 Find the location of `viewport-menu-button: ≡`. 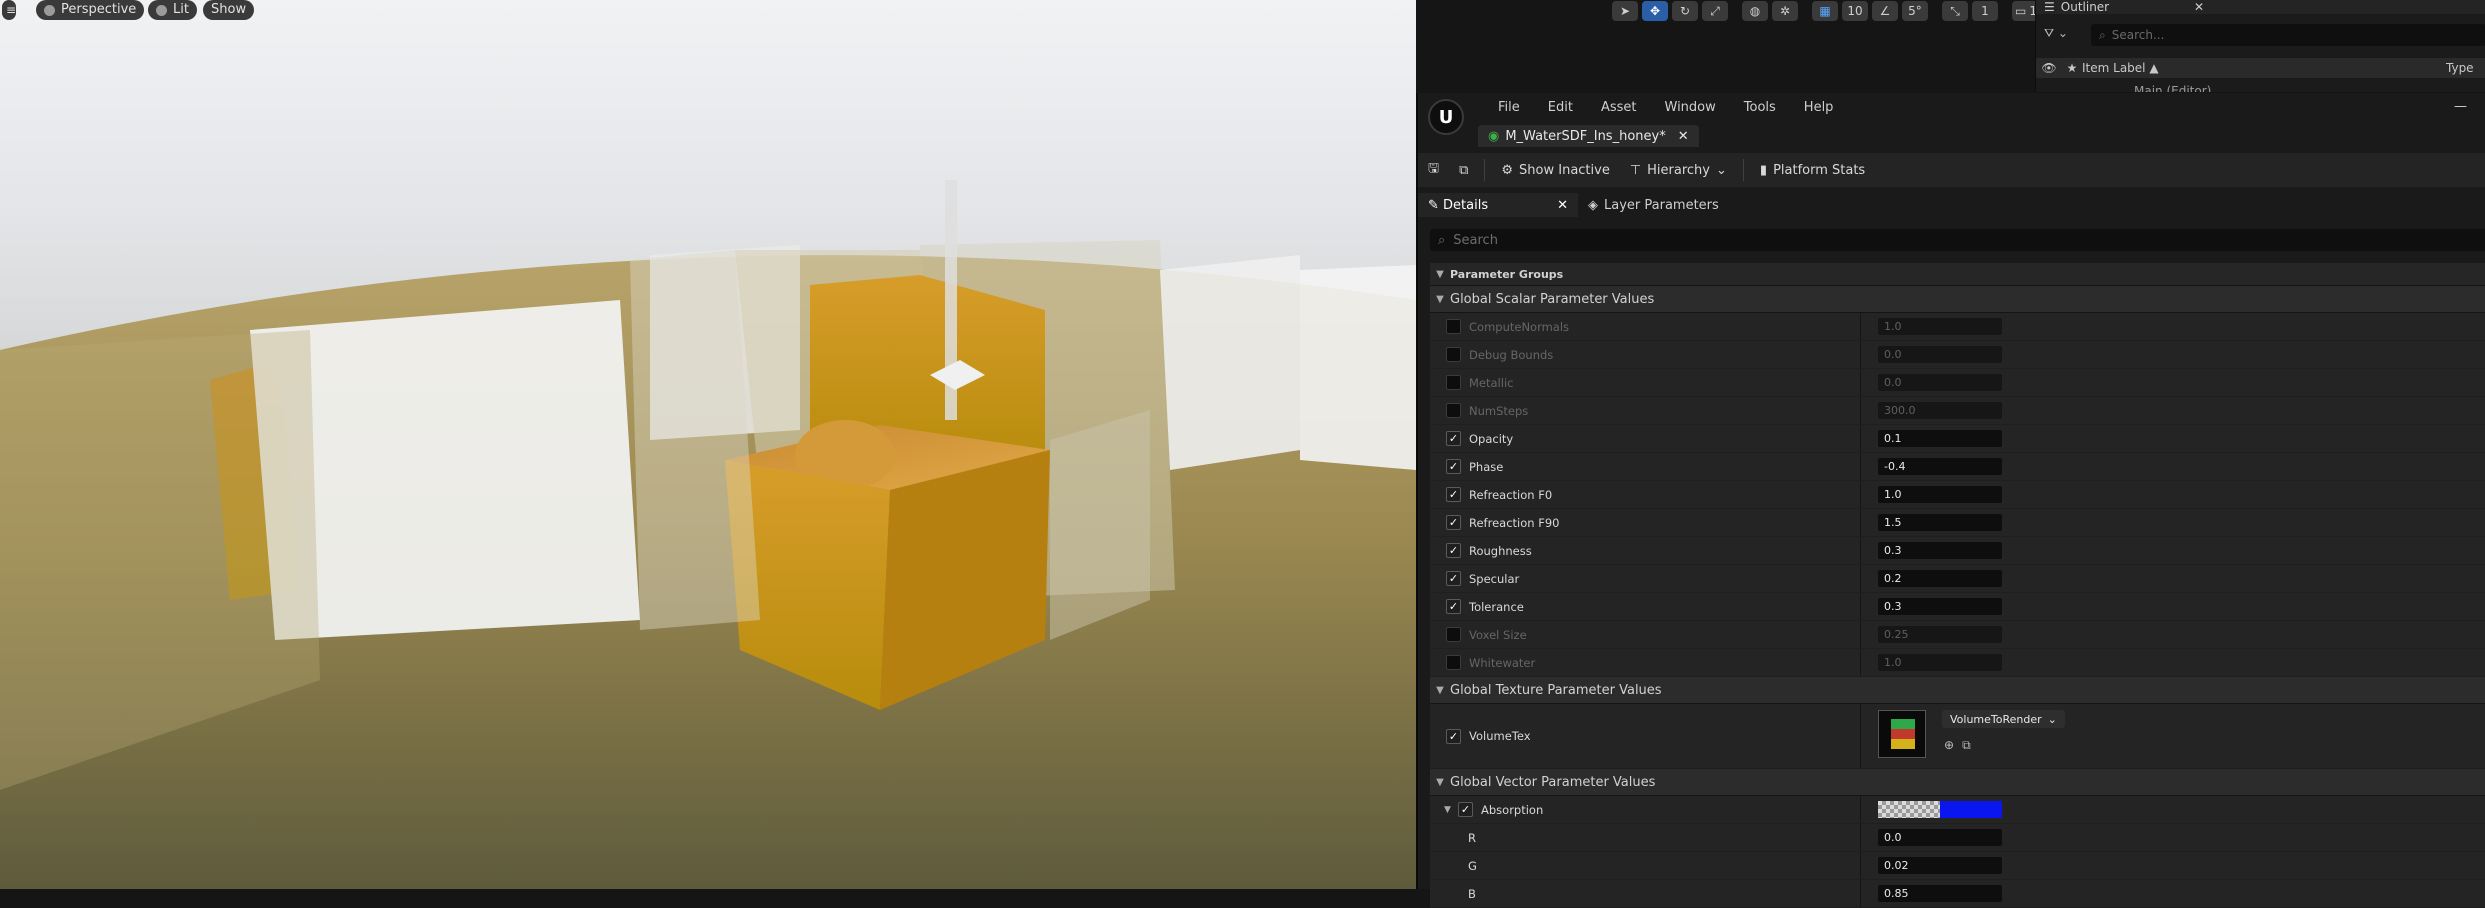

viewport-menu-button: ≡ is located at coordinates (9, 10).